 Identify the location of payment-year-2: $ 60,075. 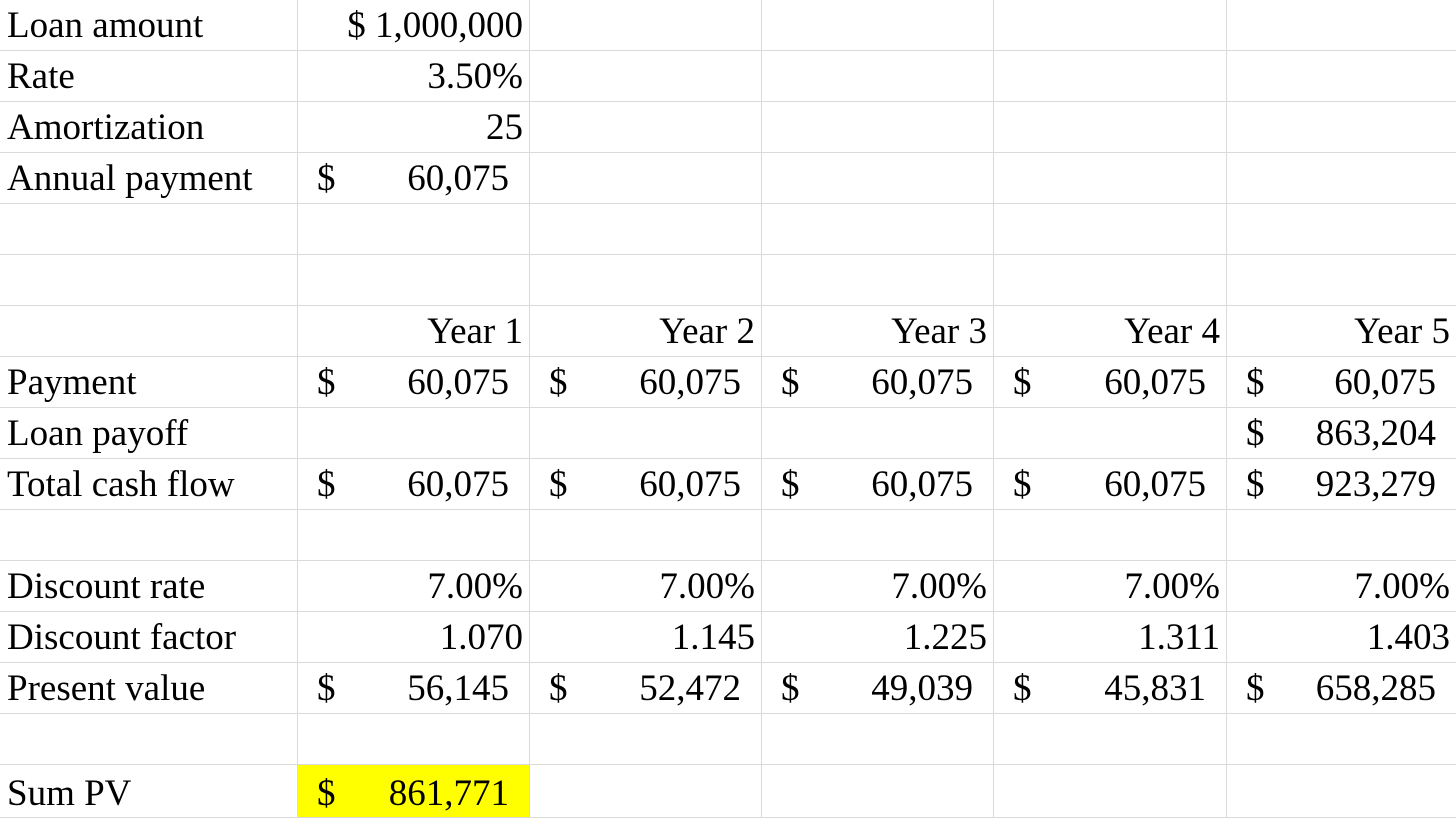
(646, 382).